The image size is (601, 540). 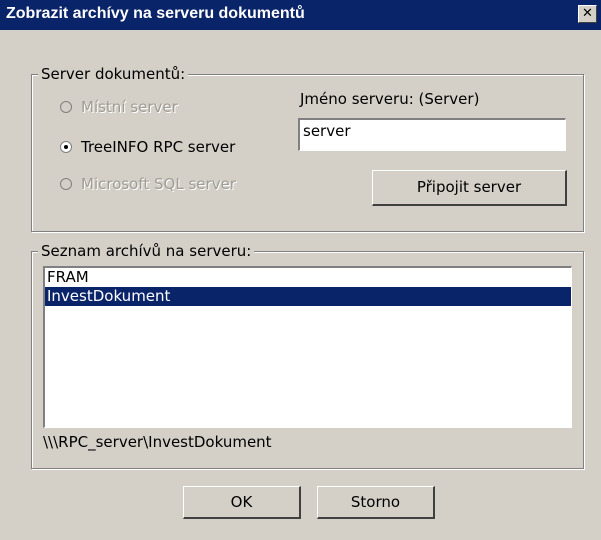 What do you see at coordinates (146, 251) in the screenshot?
I see `archive-list-legend: Seznam archívů na serveru:` at bounding box center [146, 251].